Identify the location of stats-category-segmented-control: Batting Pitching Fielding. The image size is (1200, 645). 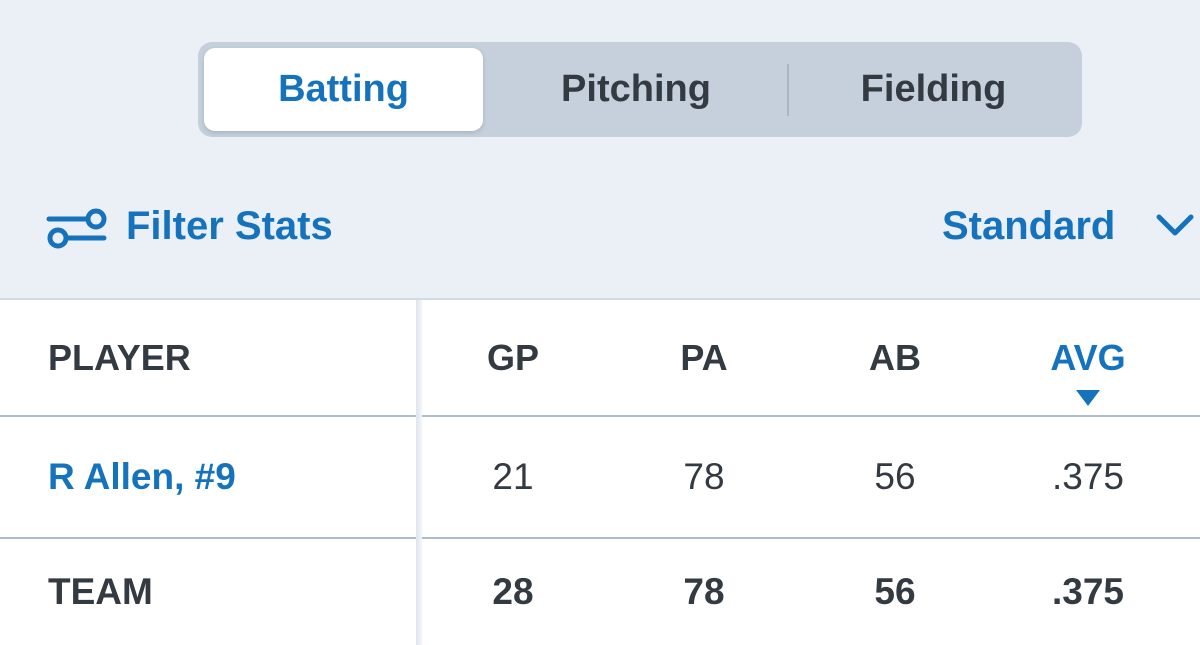
(640, 89).